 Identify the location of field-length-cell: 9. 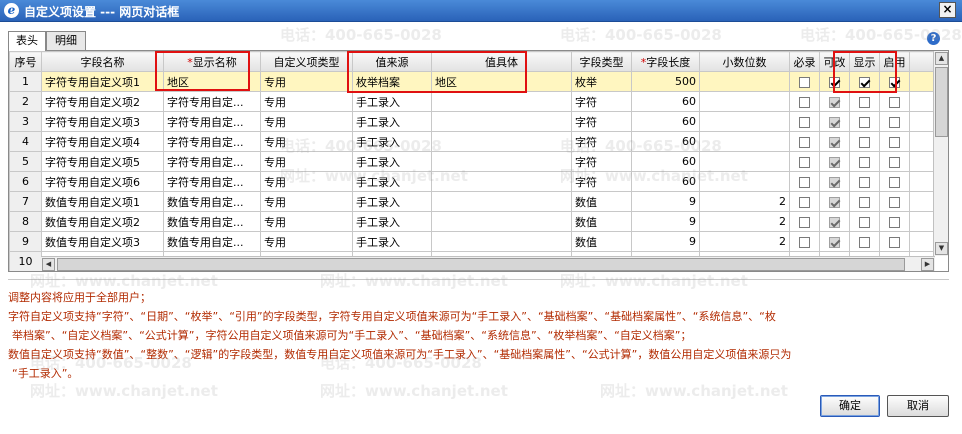
(665, 221).